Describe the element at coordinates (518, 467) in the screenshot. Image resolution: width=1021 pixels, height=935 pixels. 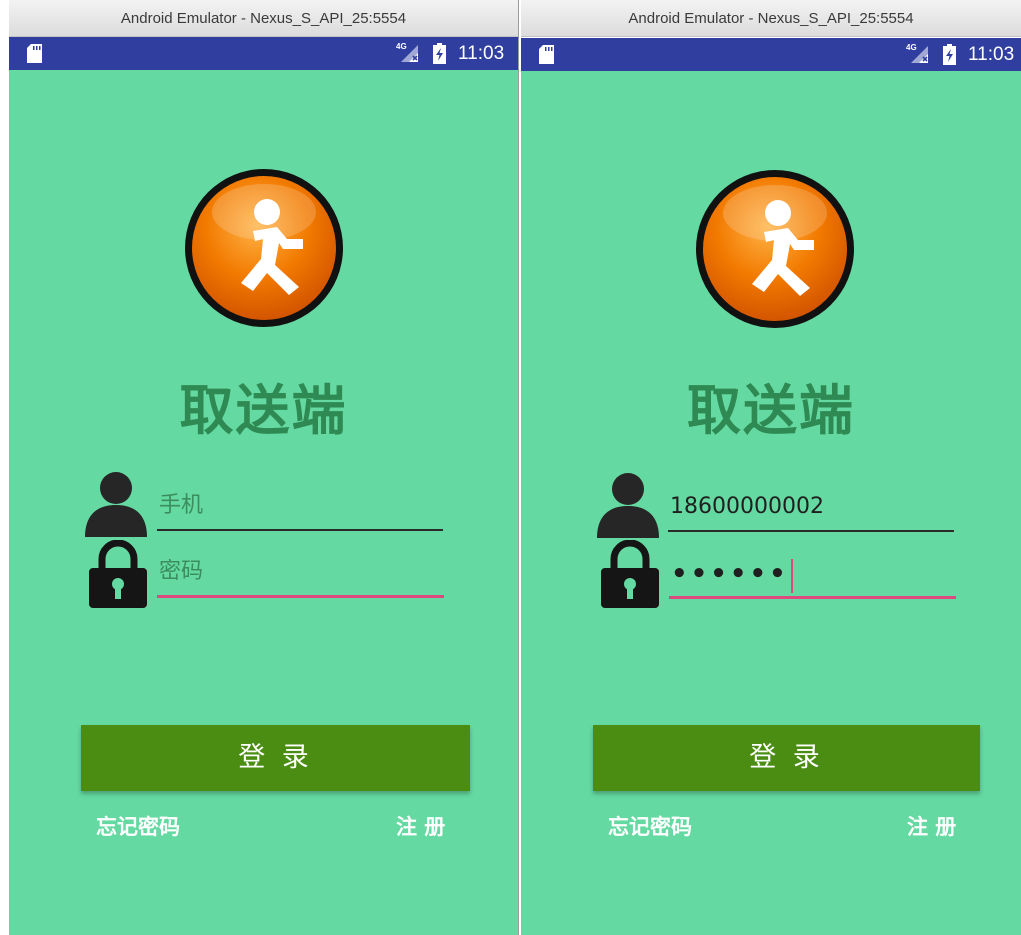
I see `window-divider` at that location.